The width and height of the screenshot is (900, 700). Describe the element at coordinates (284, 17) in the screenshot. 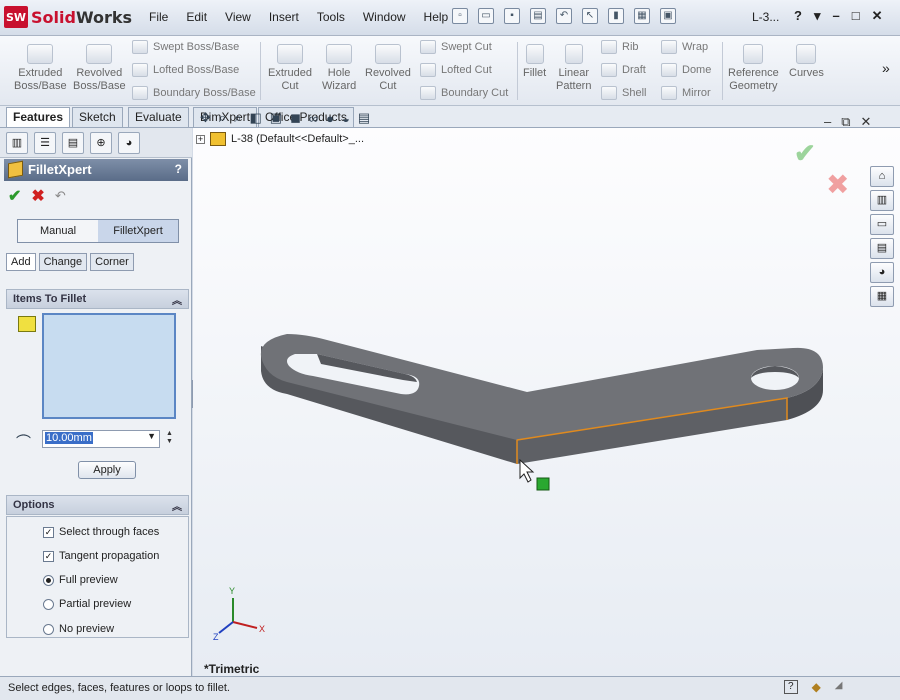

I see `menu-insert: Insert` at that location.